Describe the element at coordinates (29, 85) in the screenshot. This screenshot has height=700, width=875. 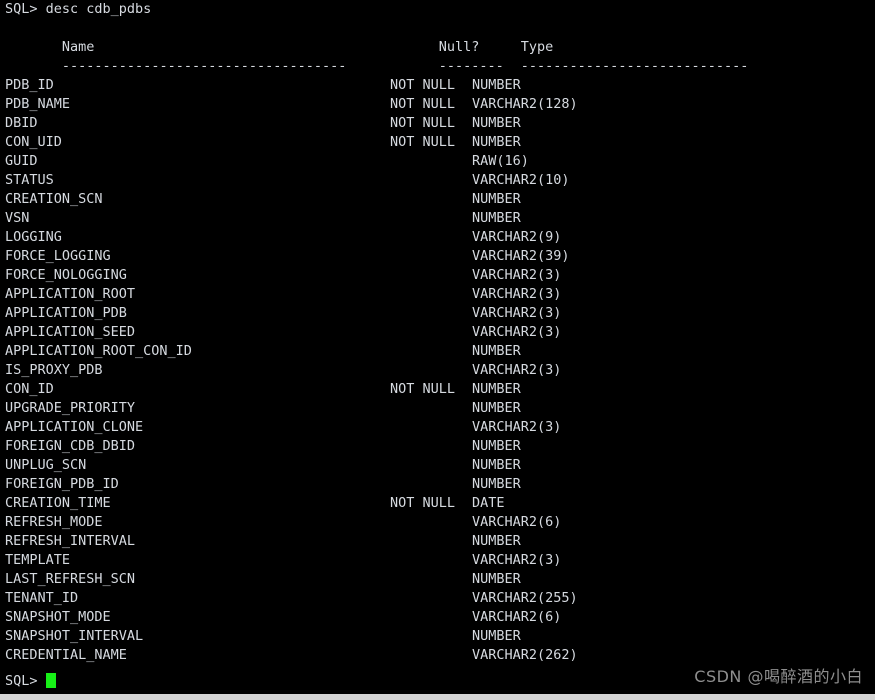
I see `cell-column-name: PDB_ID` at that location.